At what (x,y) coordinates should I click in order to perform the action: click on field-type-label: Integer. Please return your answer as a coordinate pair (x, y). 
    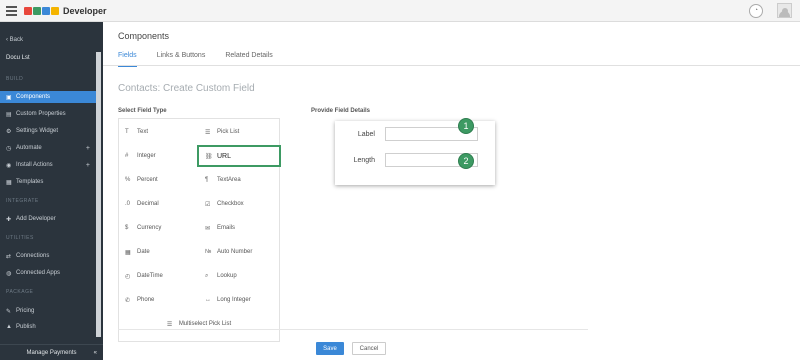
    Looking at the image, I should click on (146, 156).